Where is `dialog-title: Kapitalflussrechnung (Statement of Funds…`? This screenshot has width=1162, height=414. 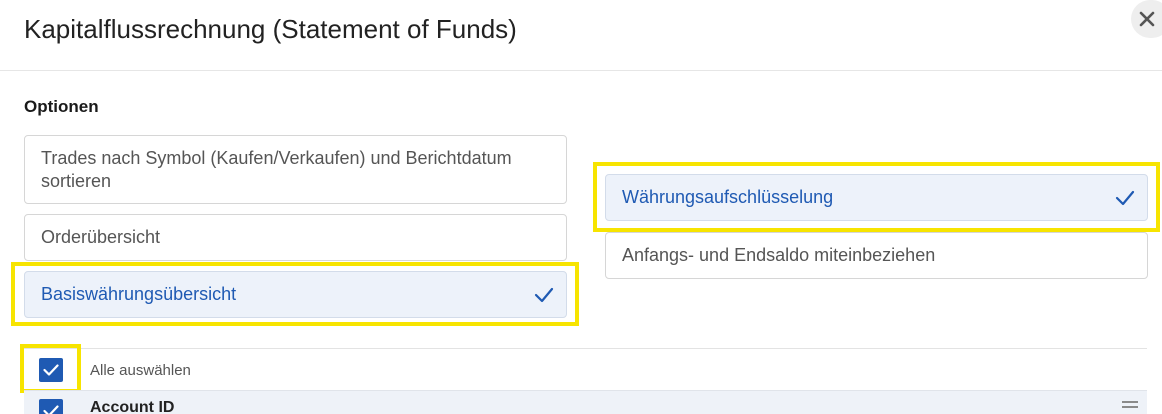 dialog-title: Kapitalflussrechnung (Statement of Funds… is located at coordinates (270, 29).